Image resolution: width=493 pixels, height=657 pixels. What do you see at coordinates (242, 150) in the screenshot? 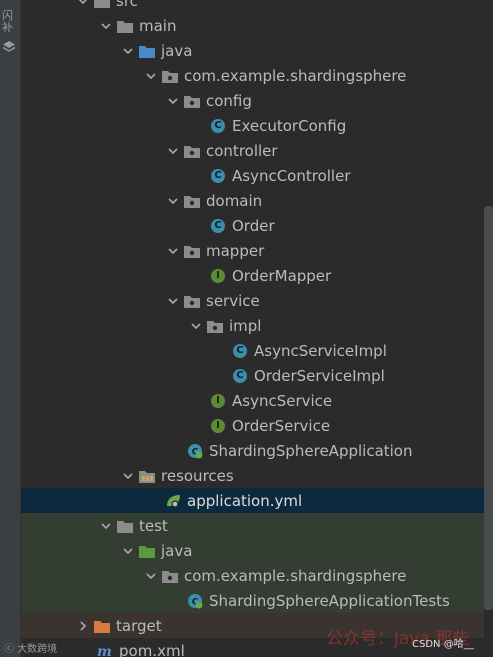
I see `tree-node-label: controller` at bounding box center [242, 150].